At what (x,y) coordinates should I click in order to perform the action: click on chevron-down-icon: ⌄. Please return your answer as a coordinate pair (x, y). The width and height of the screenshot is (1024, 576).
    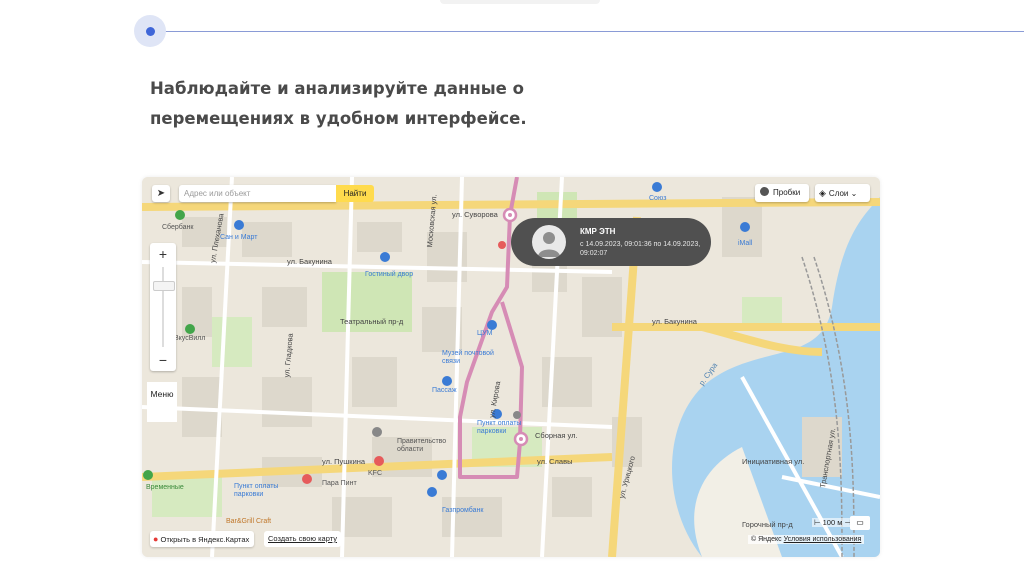
    Looking at the image, I should click on (853, 193).